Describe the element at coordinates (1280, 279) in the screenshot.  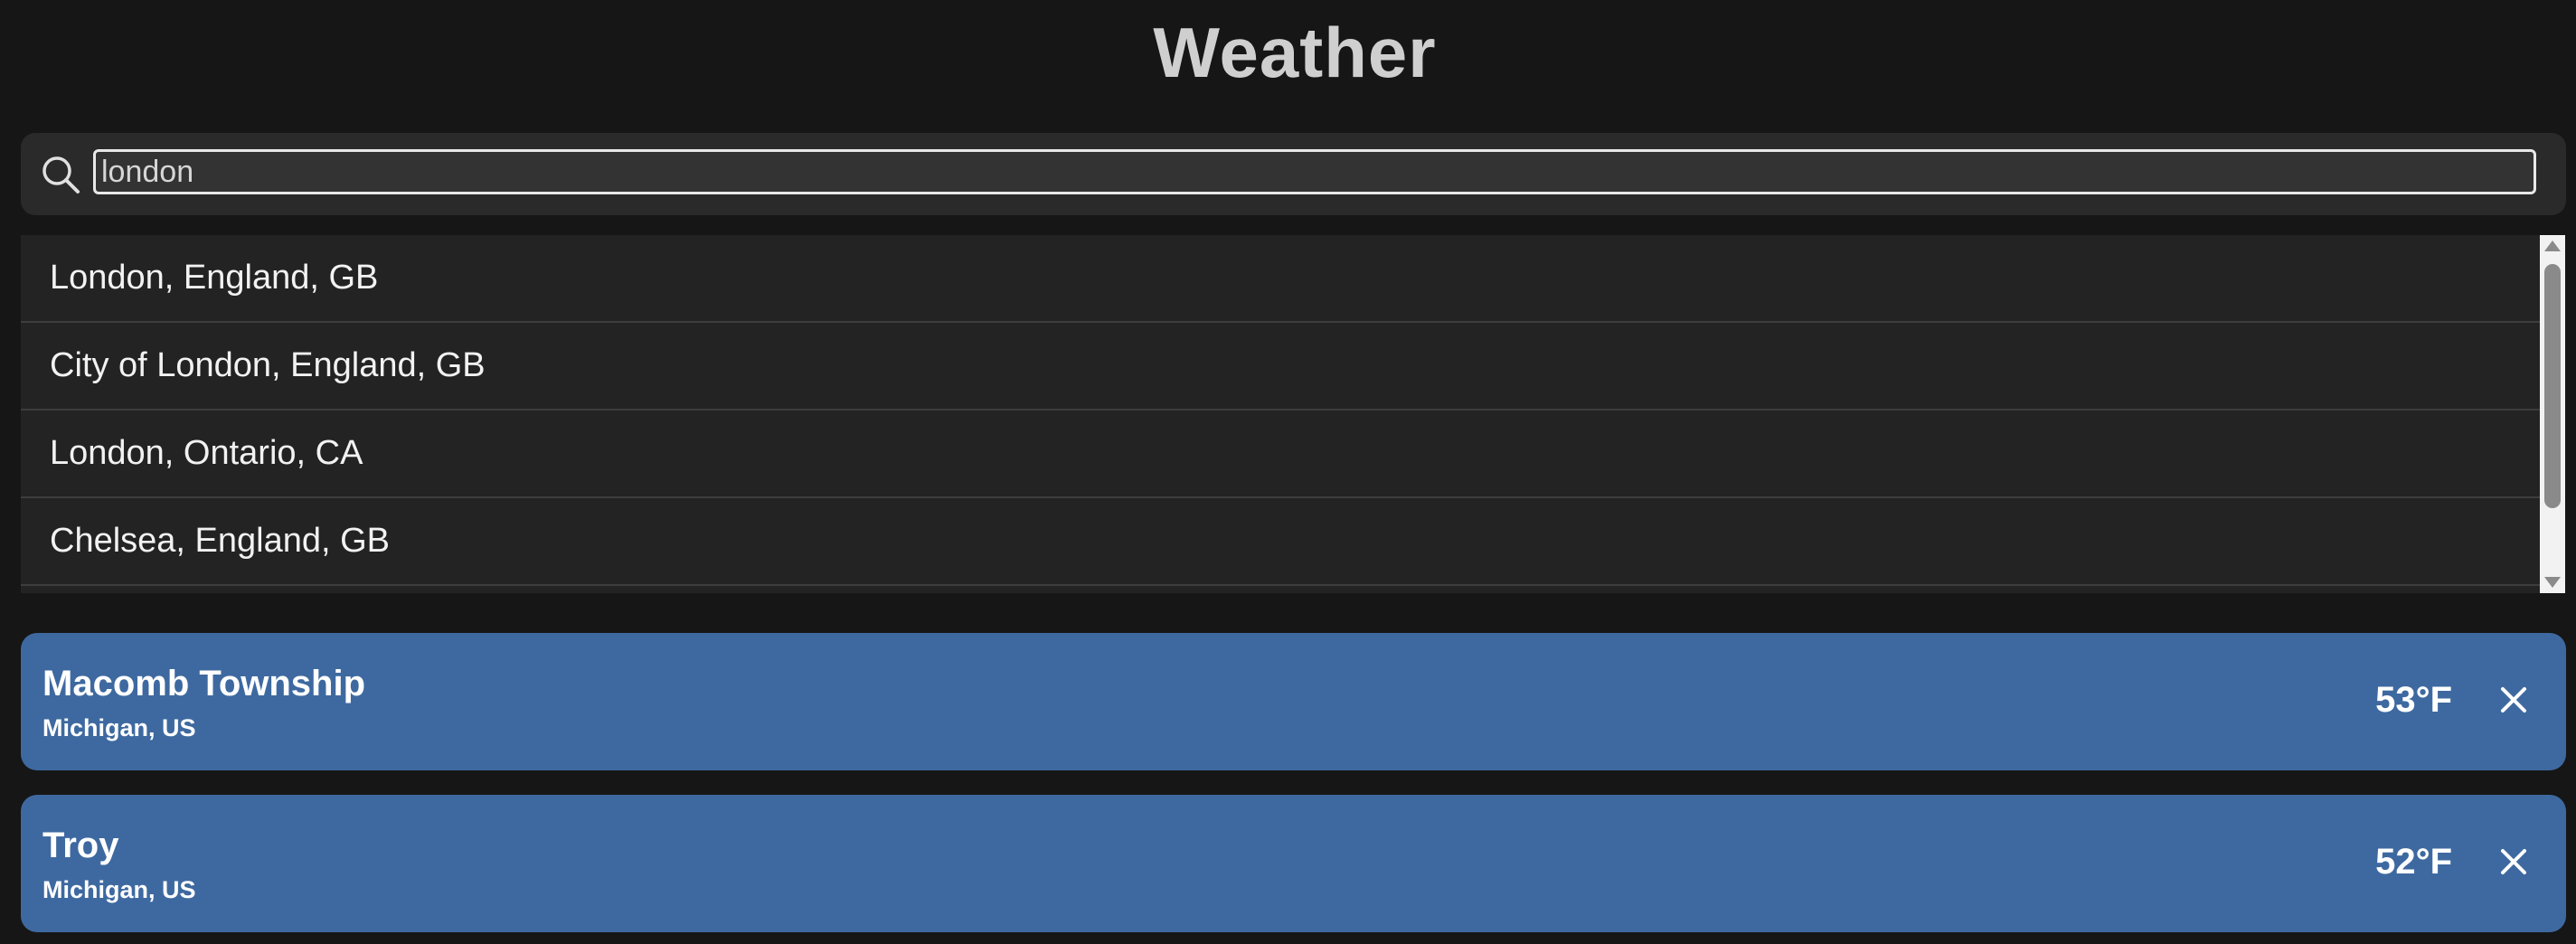
I see `suggestion-item: London, England, GB` at that location.